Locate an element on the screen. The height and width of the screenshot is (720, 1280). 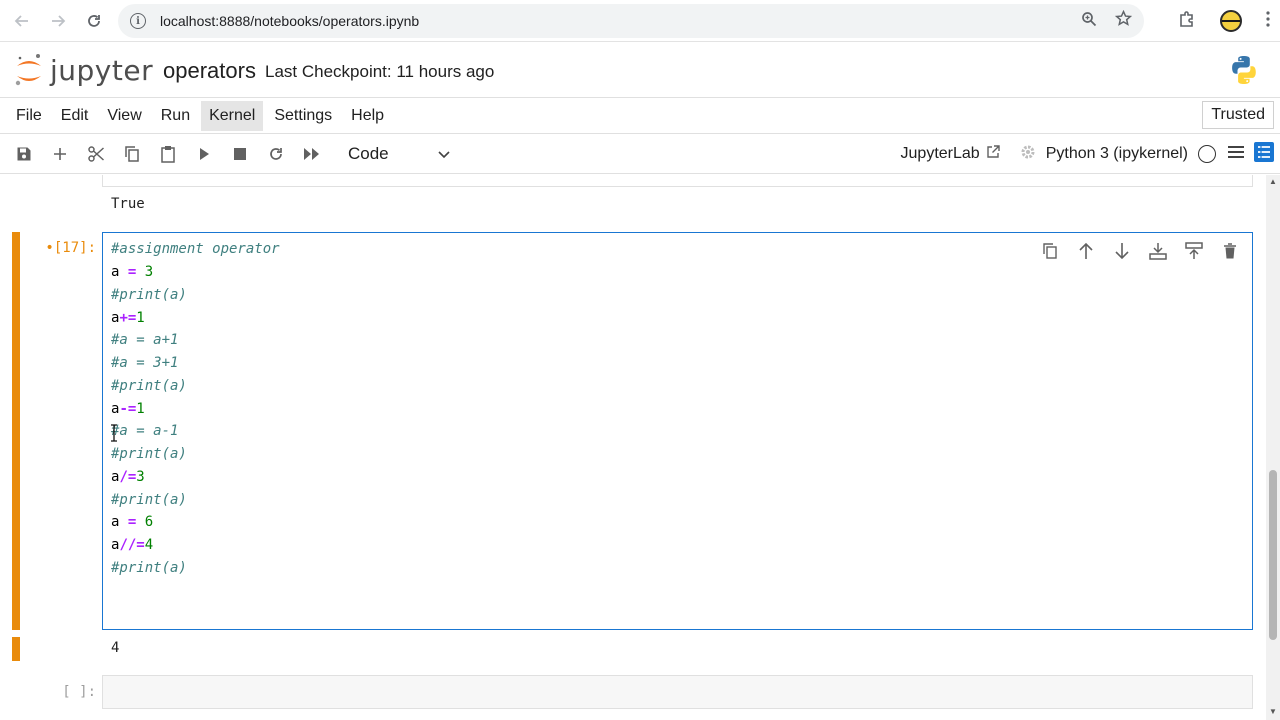
reload-icon is located at coordinates (94, 21).